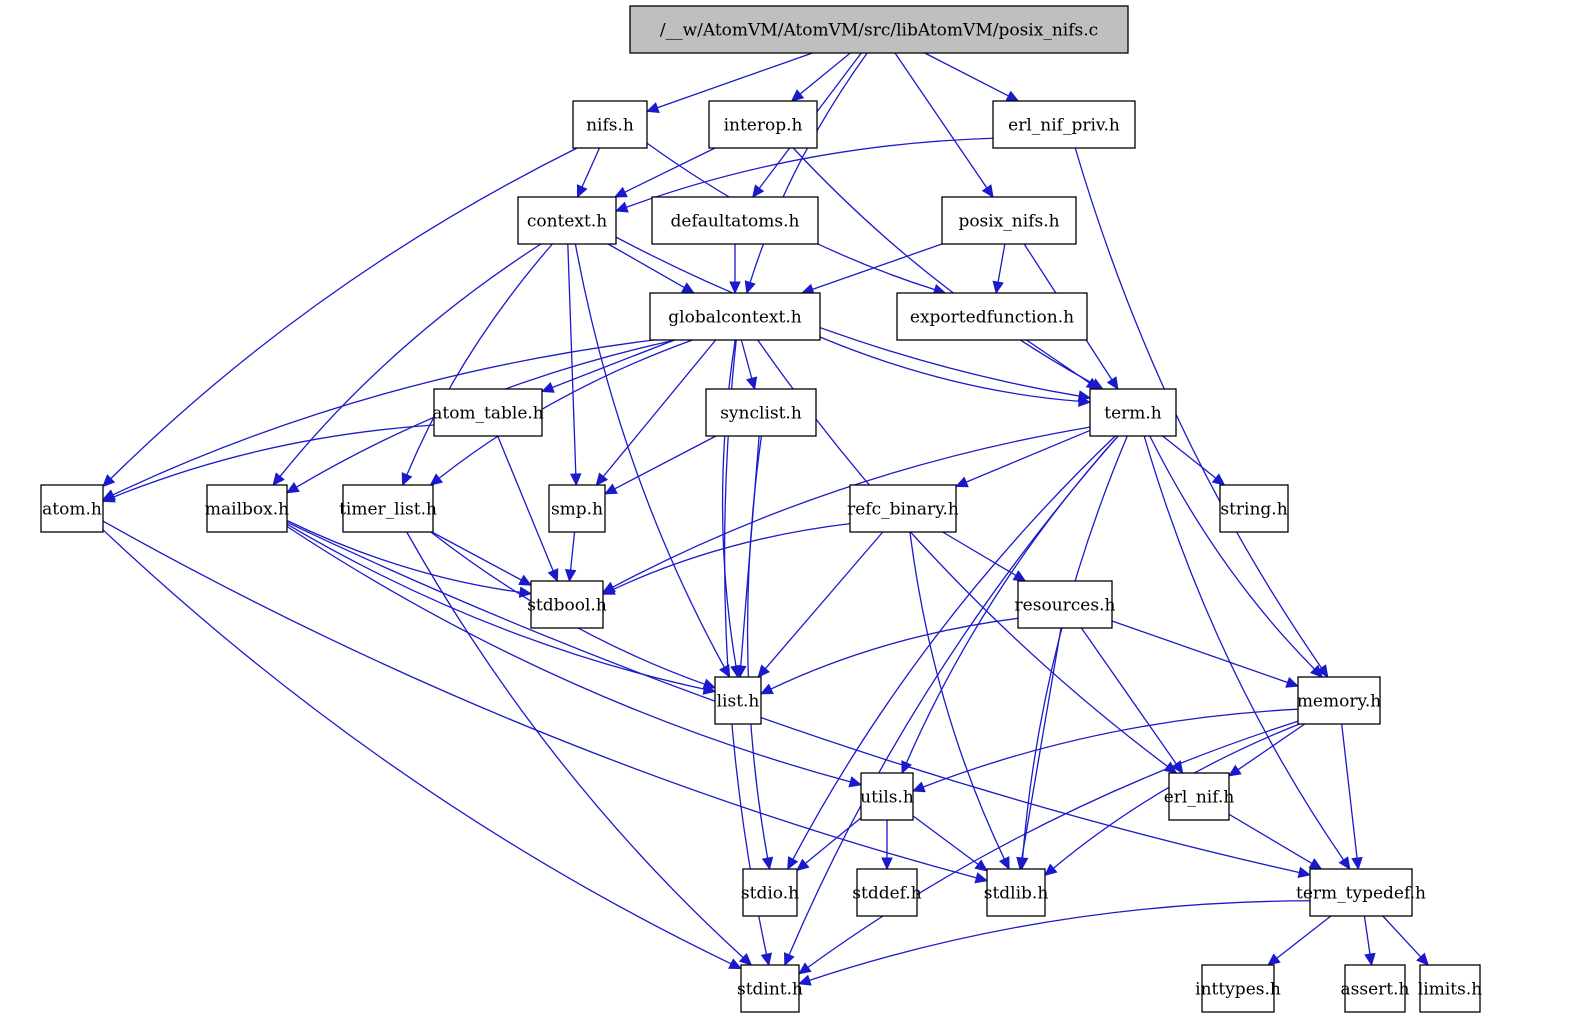 The image size is (1577, 1019). I want to click on node-utils: utils.h, so click(887, 796).